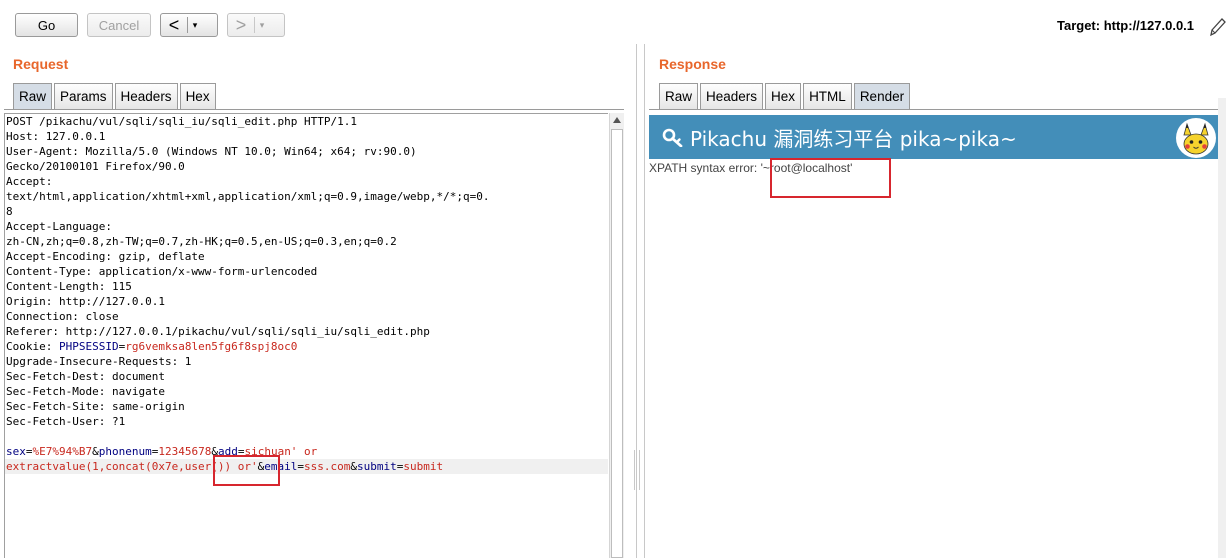 The image size is (1226, 558). Describe the element at coordinates (62, 451) in the screenshot. I see `param-value: %E7%94%B7` at that location.